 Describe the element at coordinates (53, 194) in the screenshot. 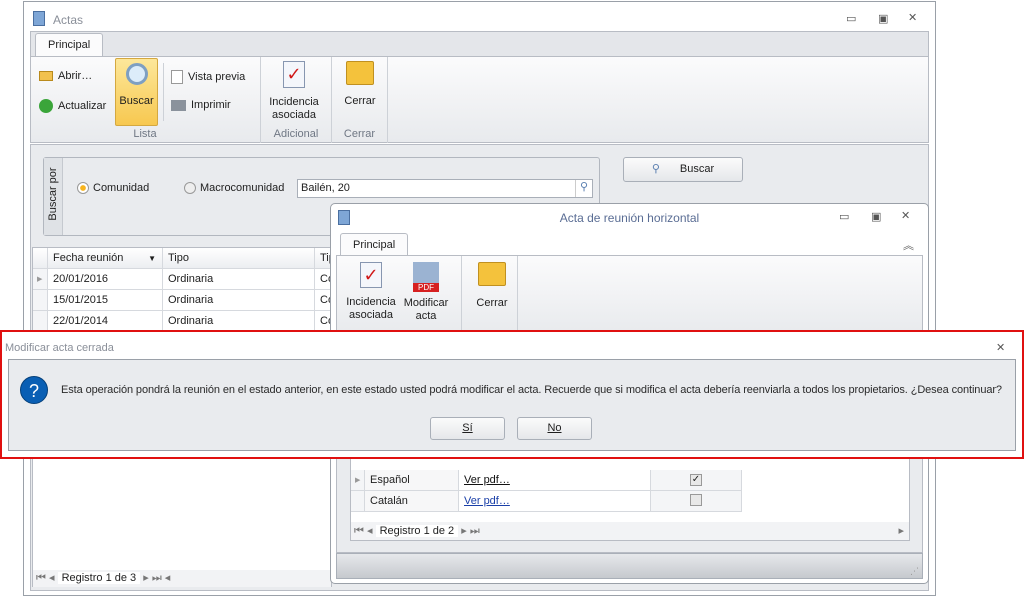

I see `buscar-por-label: Buscar por` at that location.